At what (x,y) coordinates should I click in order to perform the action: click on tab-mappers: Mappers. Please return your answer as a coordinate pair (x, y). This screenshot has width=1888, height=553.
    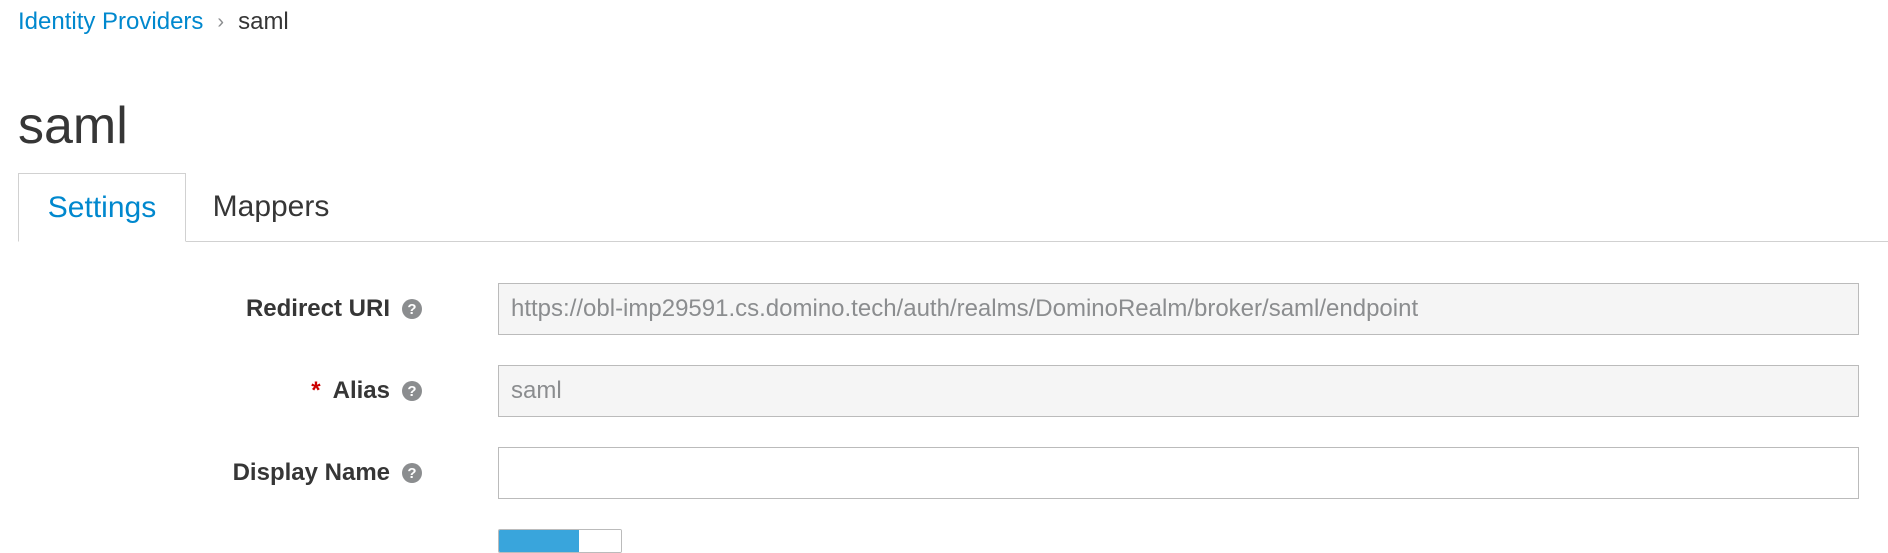
    Looking at the image, I should click on (271, 207).